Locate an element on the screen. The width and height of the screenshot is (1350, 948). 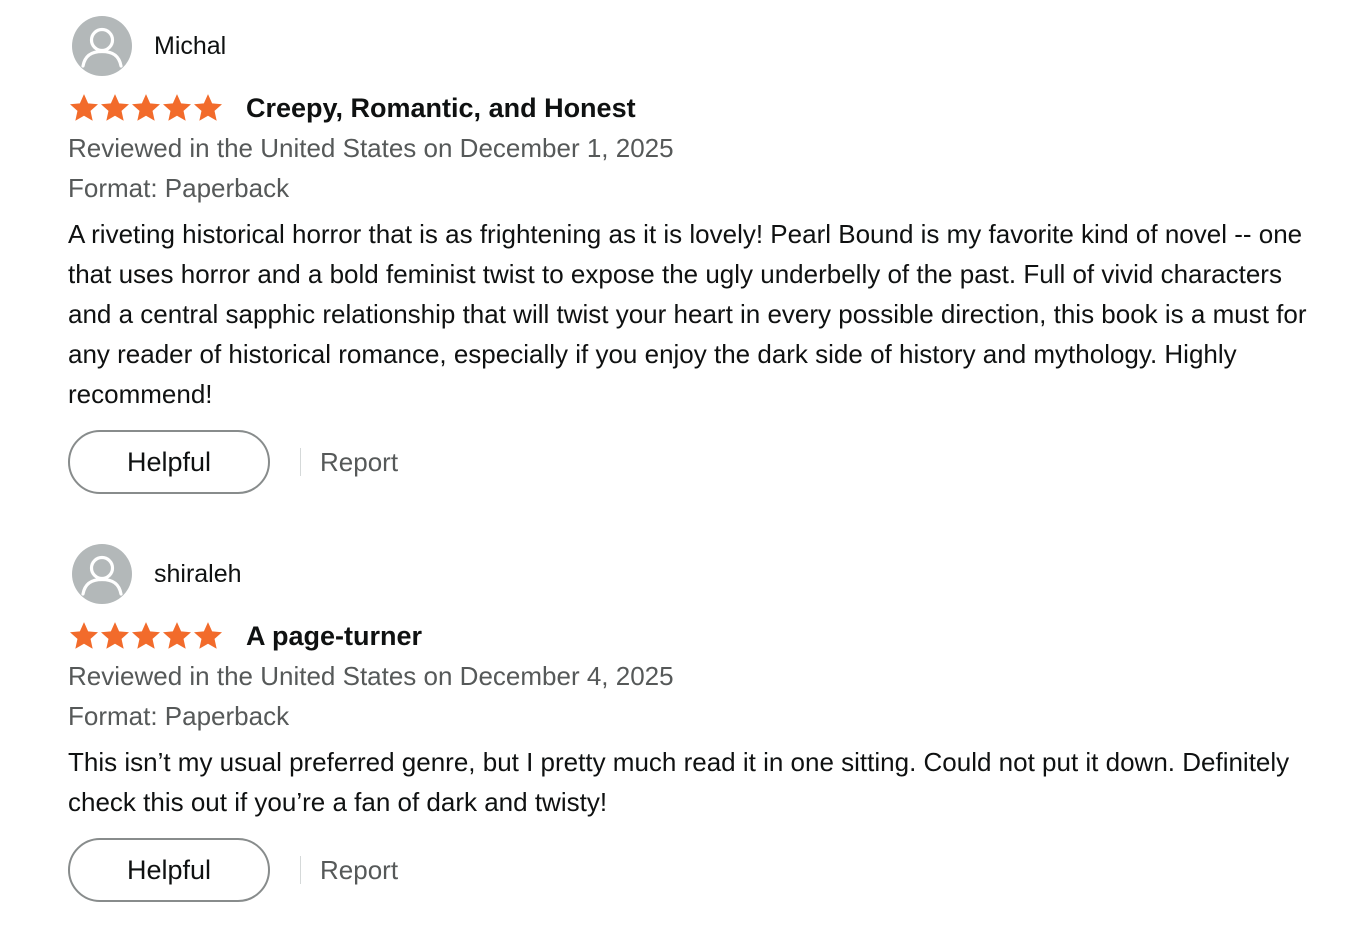
review-title: Creepy, Romantic, and Honest is located at coordinates (441, 108).